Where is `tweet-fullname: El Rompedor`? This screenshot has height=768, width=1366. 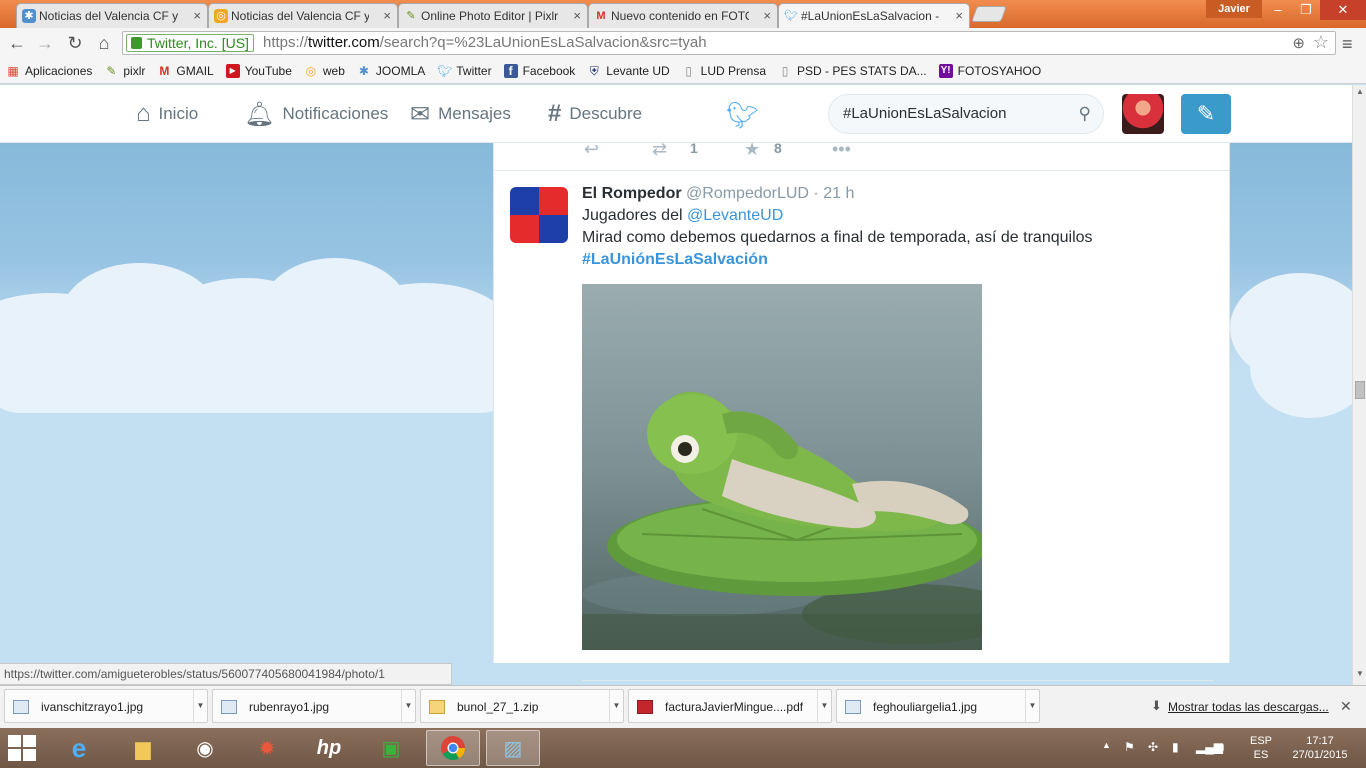 tweet-fullname: El Rompedor is located at coordinates (632, 193).